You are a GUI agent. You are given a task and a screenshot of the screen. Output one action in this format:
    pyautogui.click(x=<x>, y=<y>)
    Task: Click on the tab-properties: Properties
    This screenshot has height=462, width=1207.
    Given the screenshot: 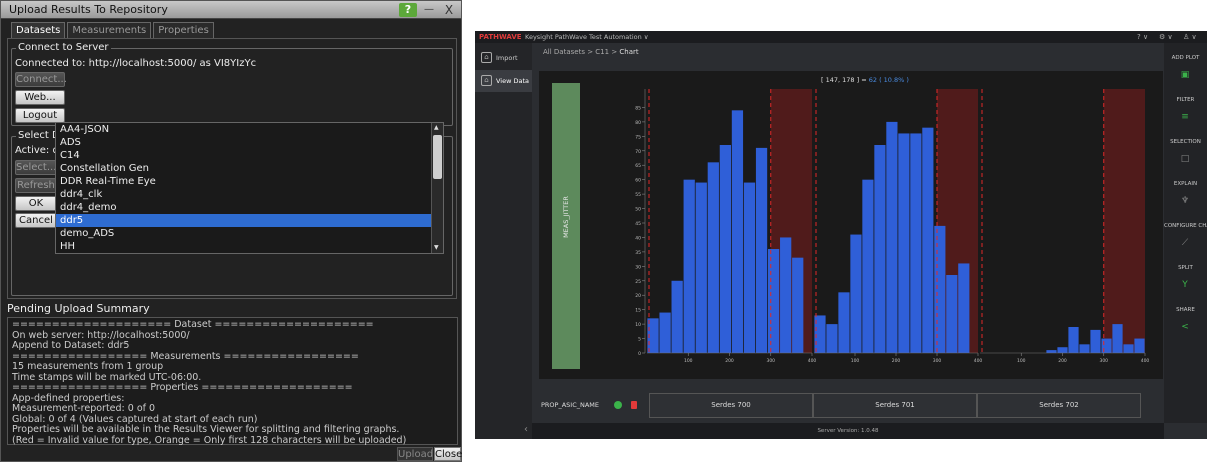 What is the action you would take?
    pyautogui.click(x=183, y=30)
    